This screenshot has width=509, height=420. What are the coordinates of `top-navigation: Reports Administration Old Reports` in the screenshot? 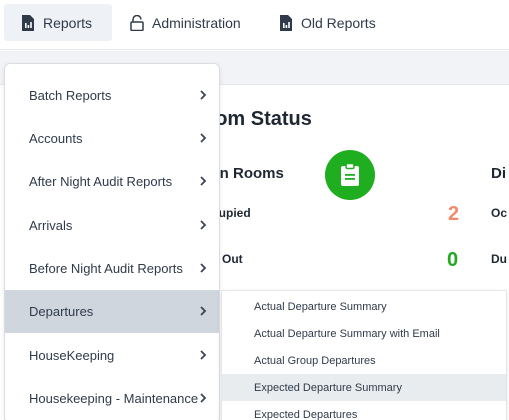 It's located at (254, 25).